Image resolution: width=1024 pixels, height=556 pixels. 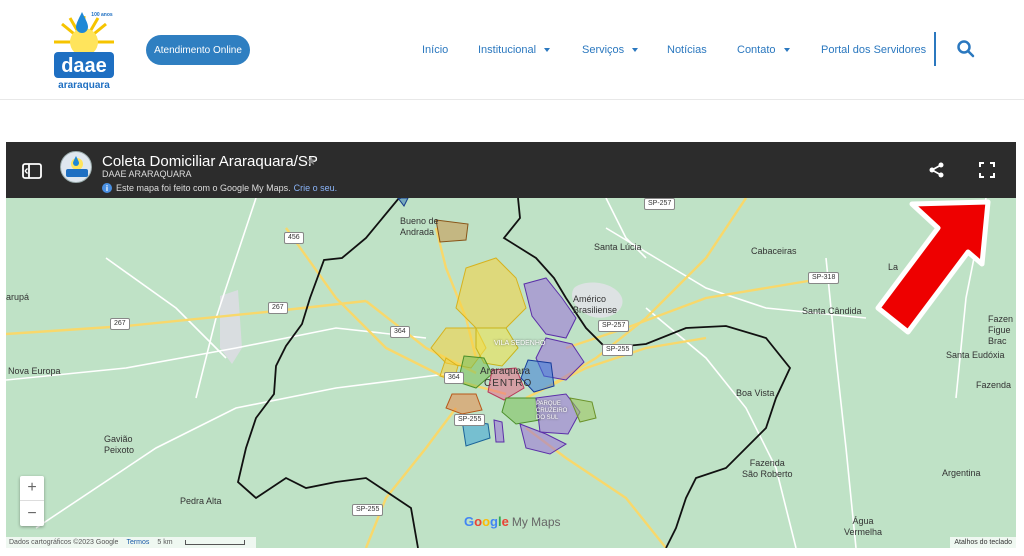 What do you see at coordinates (210, 161) in the screenshot?
I see `map-title: Coleta Domiciliar Araraquara/SP` at bounding box center [210, 161].